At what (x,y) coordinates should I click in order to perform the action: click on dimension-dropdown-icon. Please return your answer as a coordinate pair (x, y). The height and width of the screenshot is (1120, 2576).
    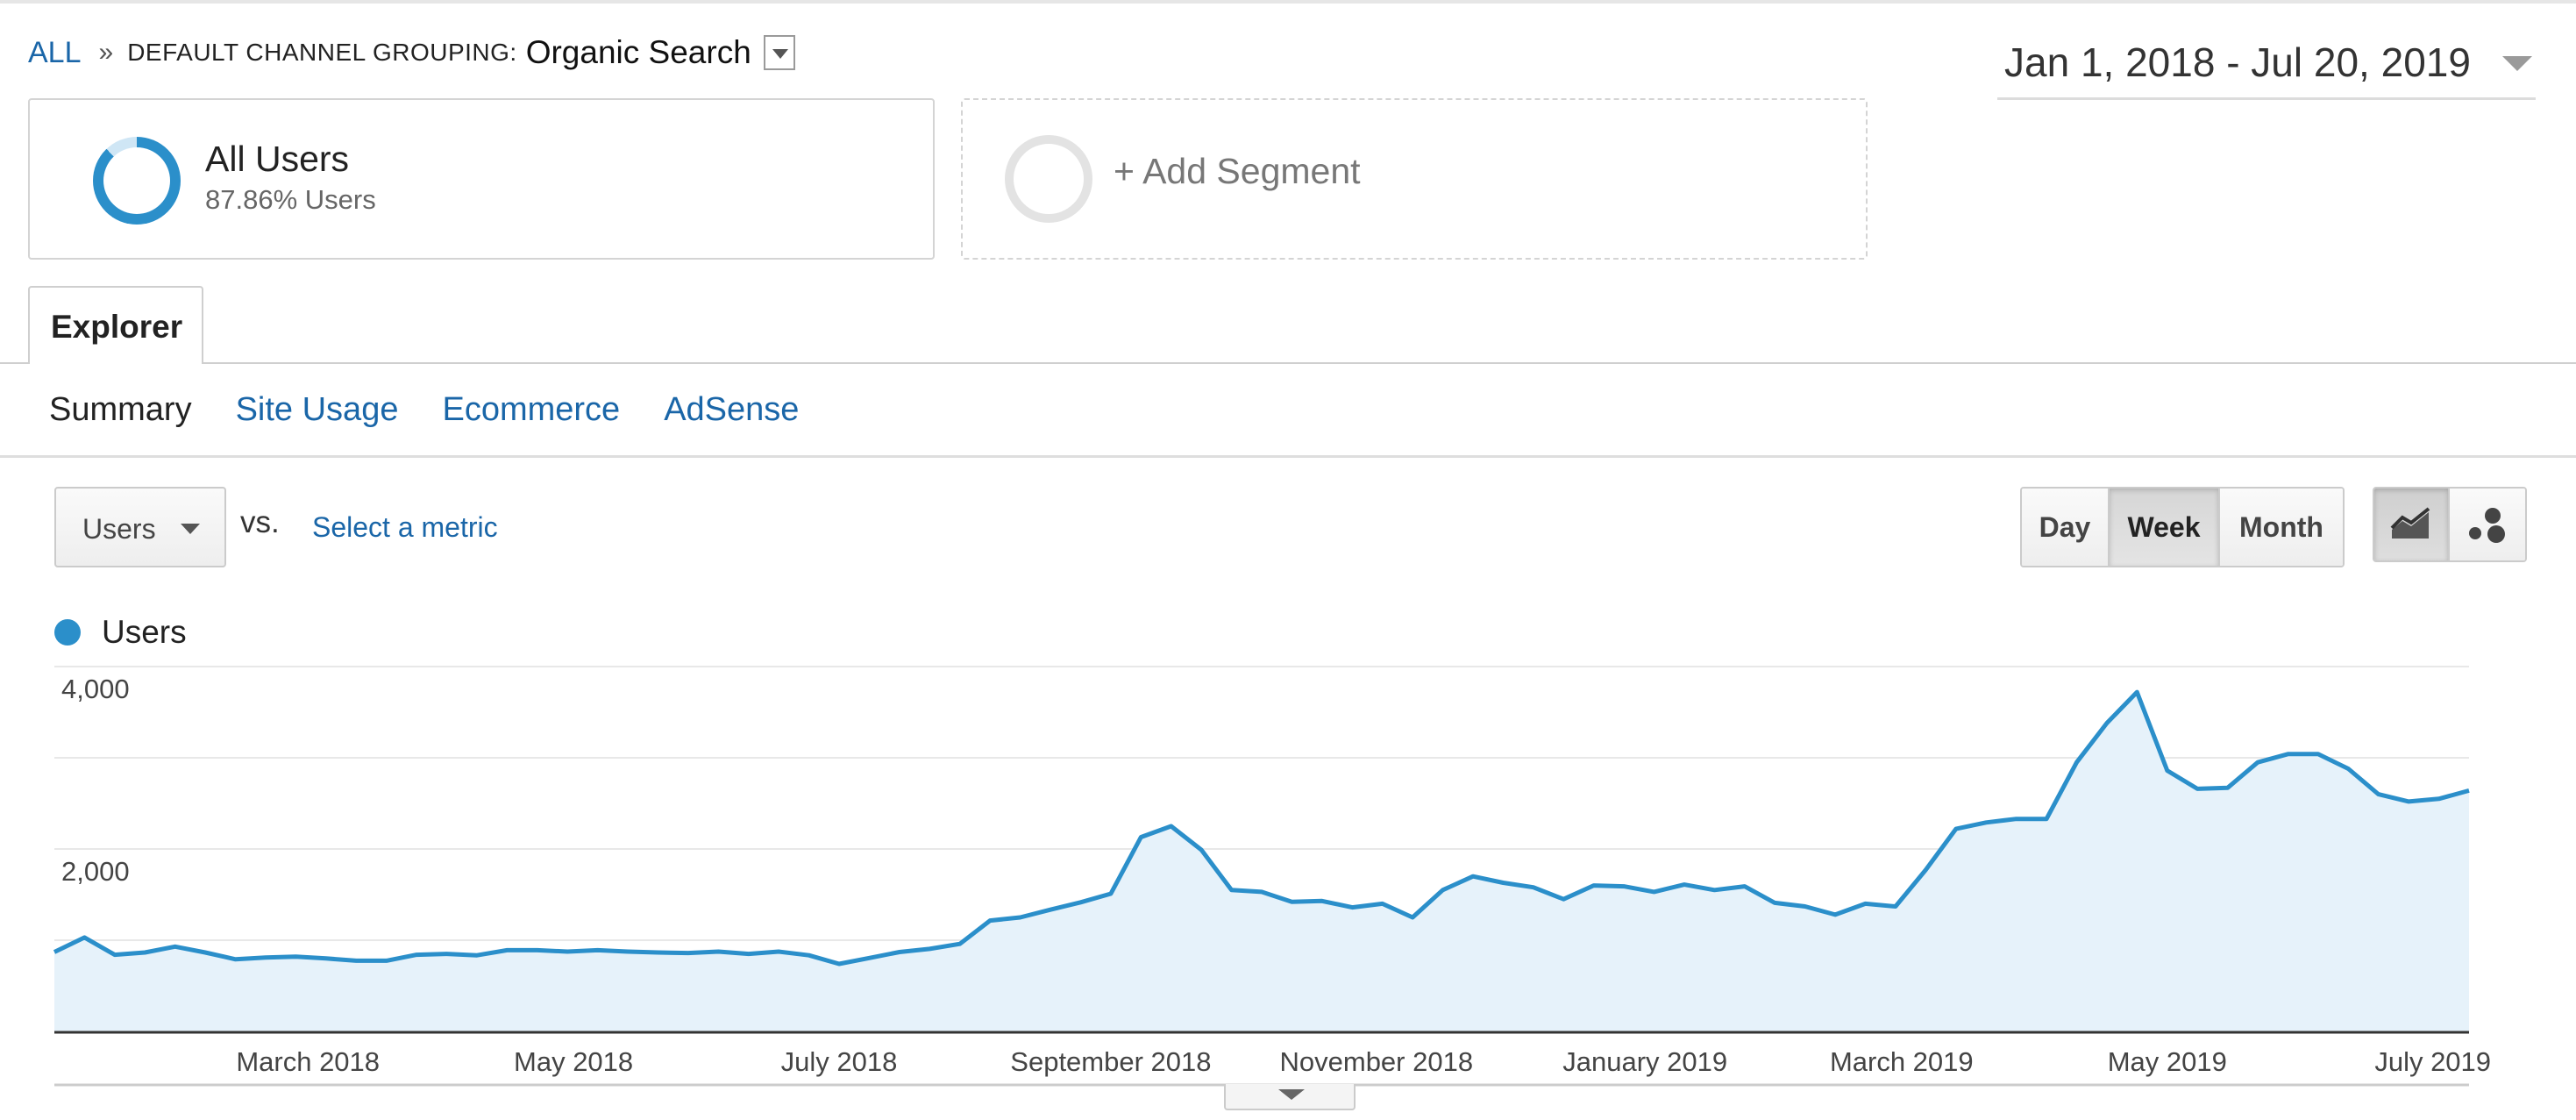
    Looking at the image, I should click on (779, 52).